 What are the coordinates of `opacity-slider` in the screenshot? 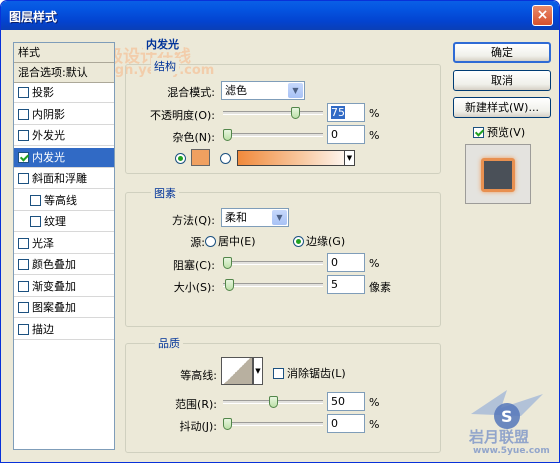 It's located at (273, 113).